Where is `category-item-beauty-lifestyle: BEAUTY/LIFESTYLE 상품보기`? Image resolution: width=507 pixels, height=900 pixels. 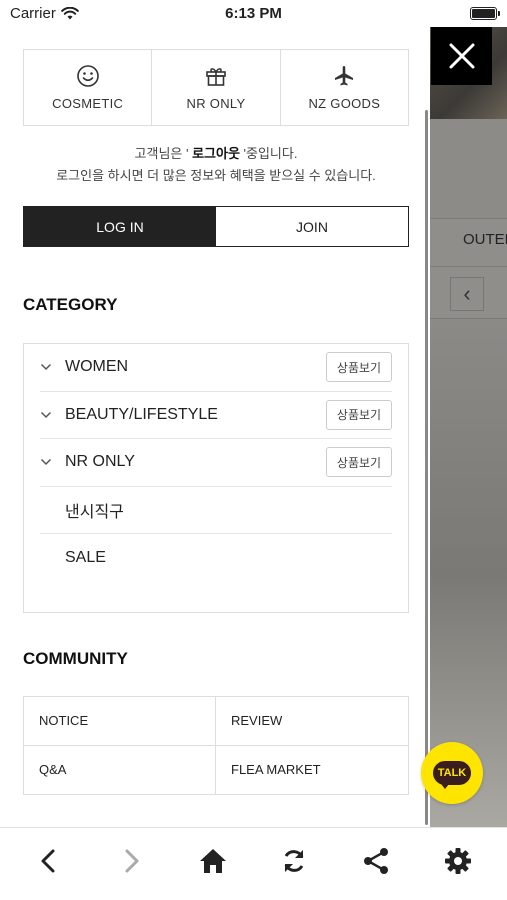
category-item-beauty-lifestyle: BEAUTY/LIFESTYLE 상품보기 is located at coordinates (216, 415).